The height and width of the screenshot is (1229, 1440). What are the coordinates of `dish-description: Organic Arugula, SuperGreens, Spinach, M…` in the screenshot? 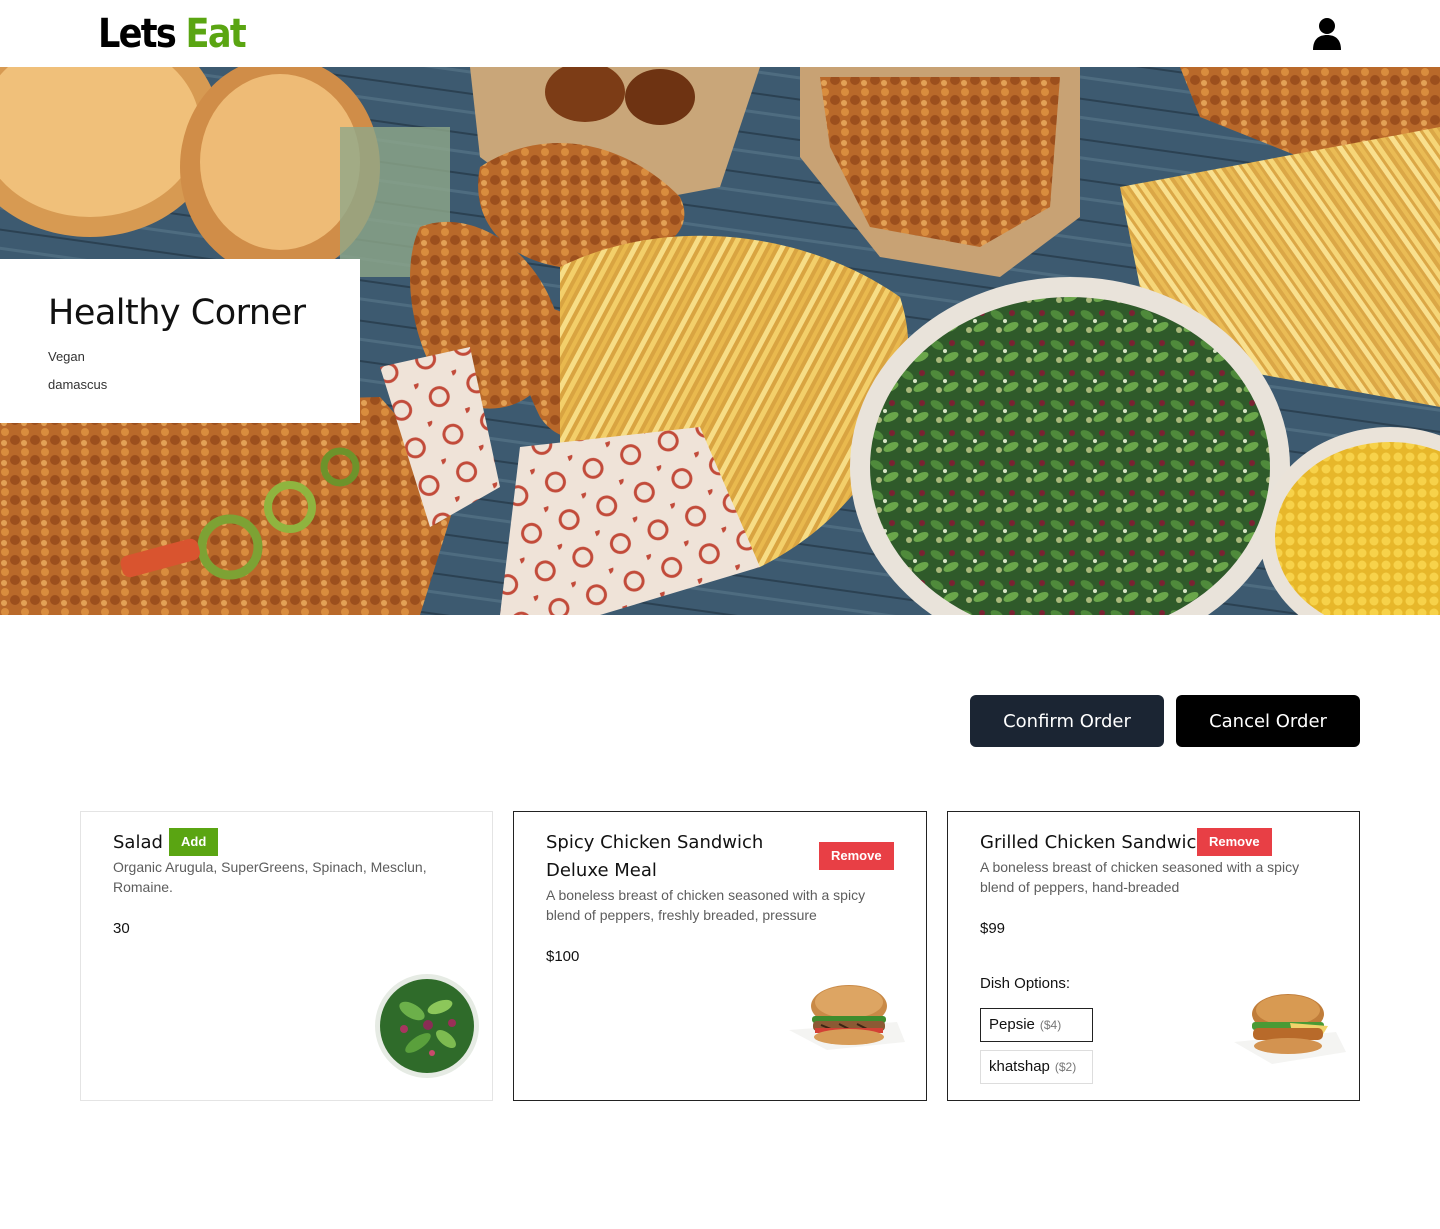 It's located at (270, 877).